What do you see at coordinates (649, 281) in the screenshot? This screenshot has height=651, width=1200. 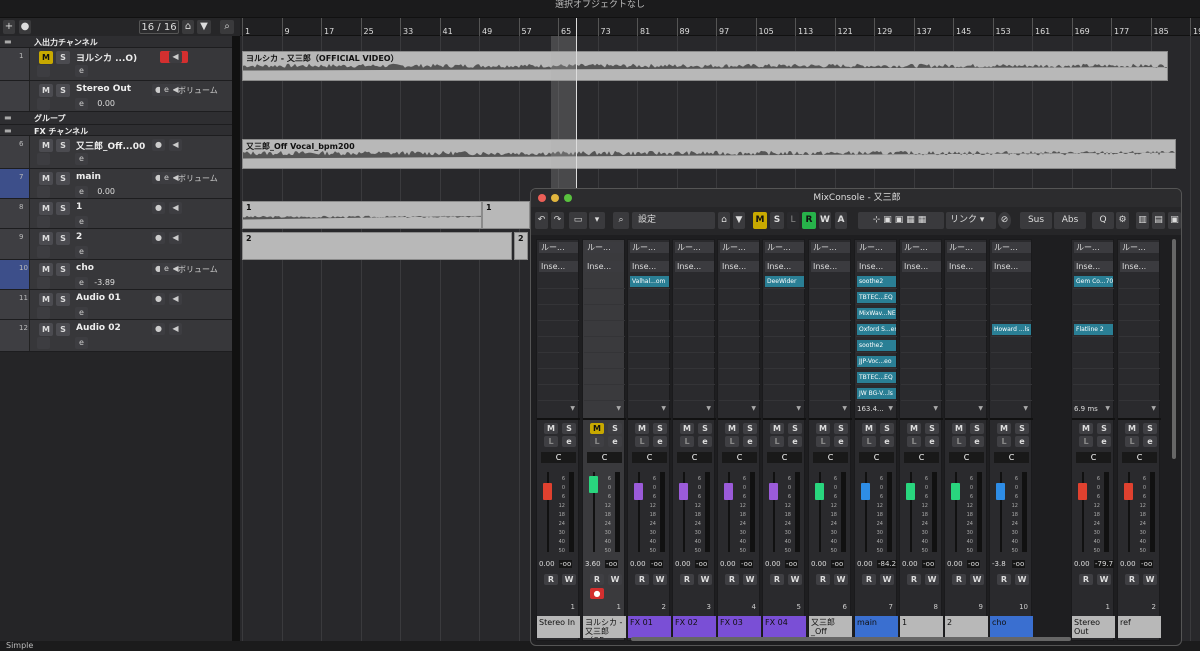 I see `insert-plugin-slot: Valhal...om` at bounding box center [649, 281].